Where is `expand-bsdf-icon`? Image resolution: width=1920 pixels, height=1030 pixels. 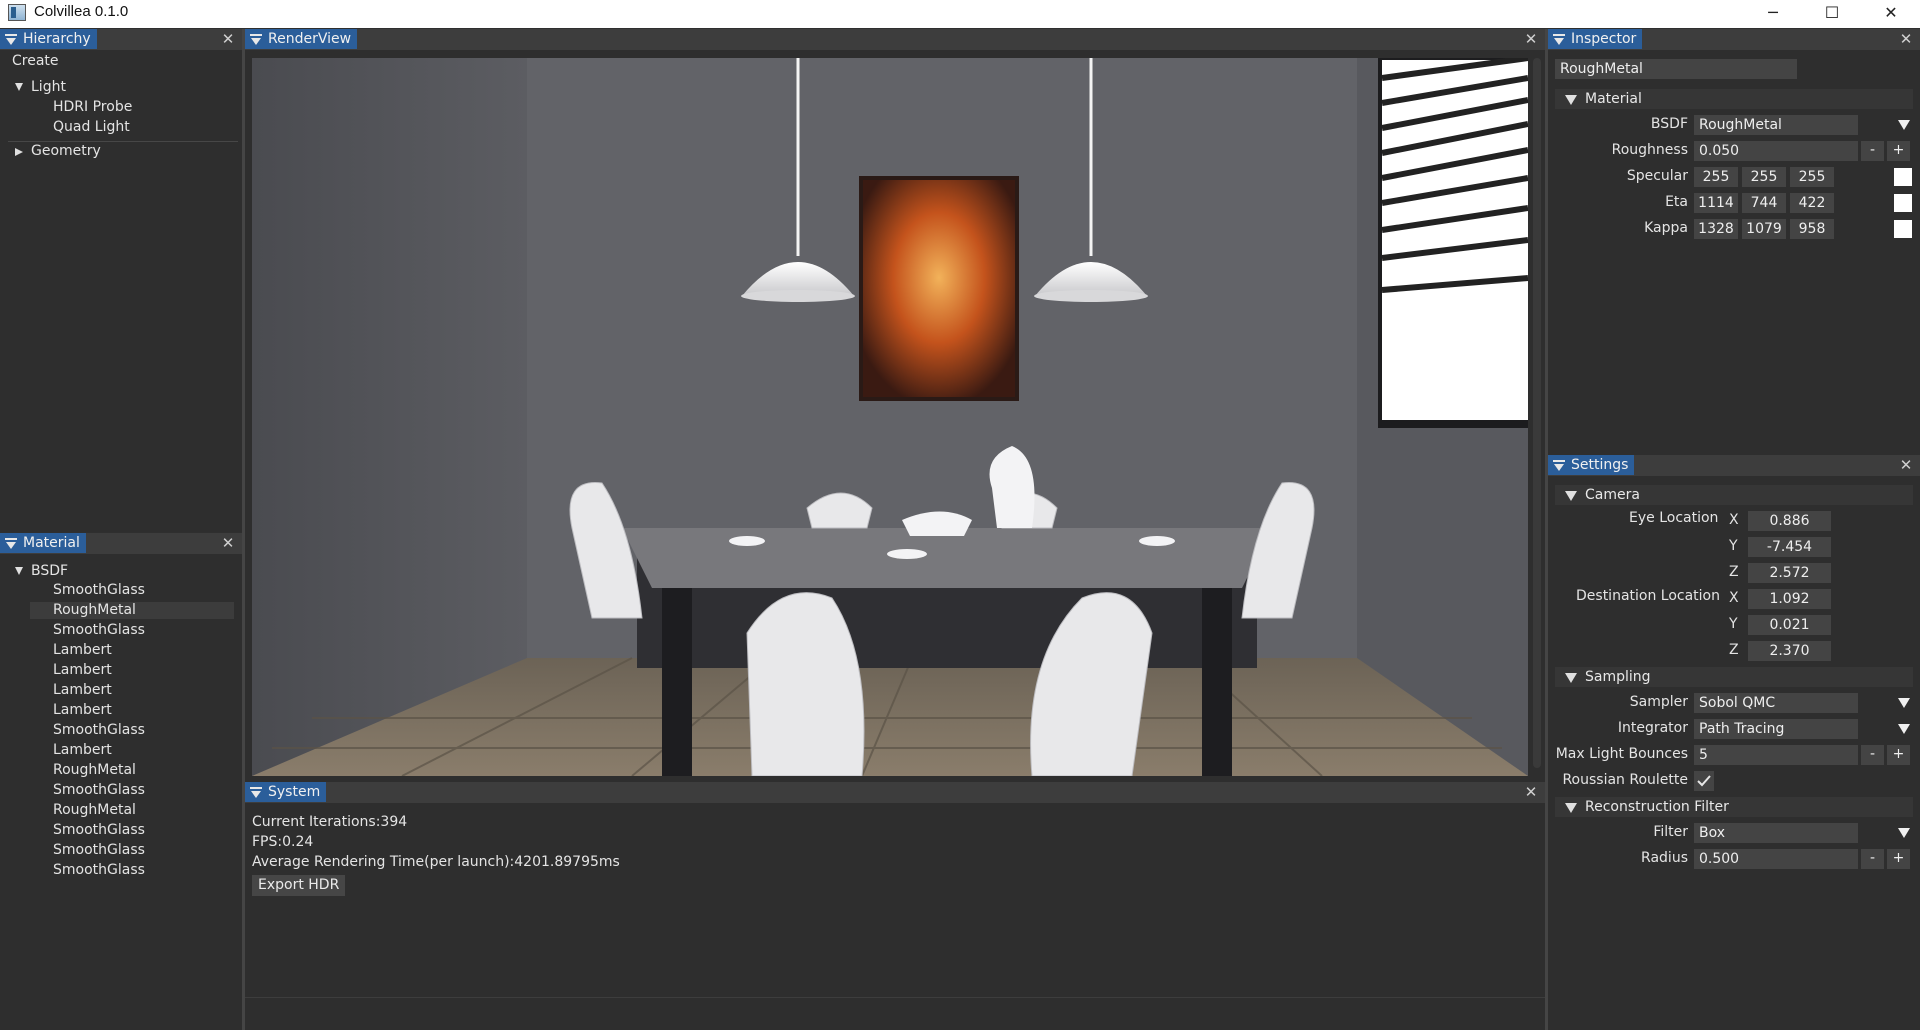 expand-bsdf-icon is located at coordinates (19, 571).